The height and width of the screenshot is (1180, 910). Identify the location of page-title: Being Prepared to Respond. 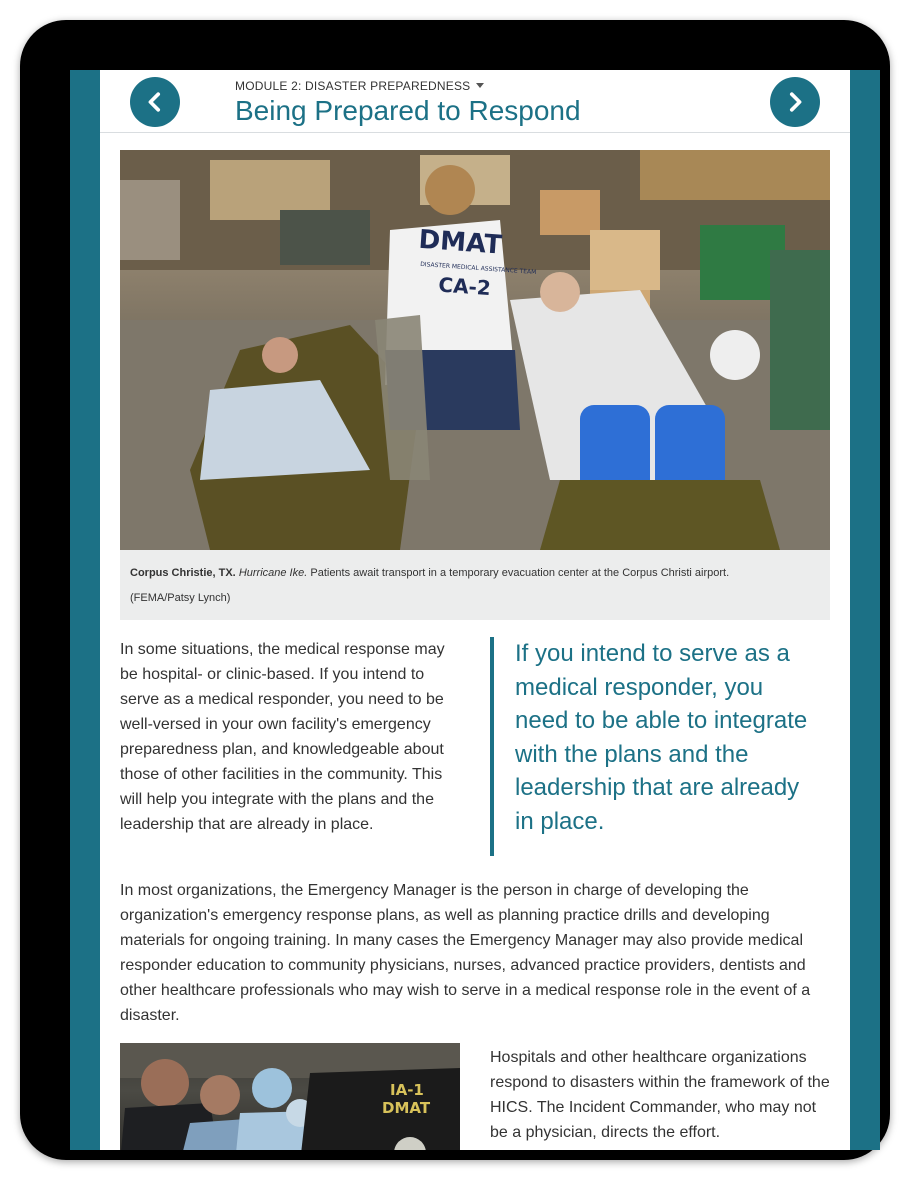
(408, 110).